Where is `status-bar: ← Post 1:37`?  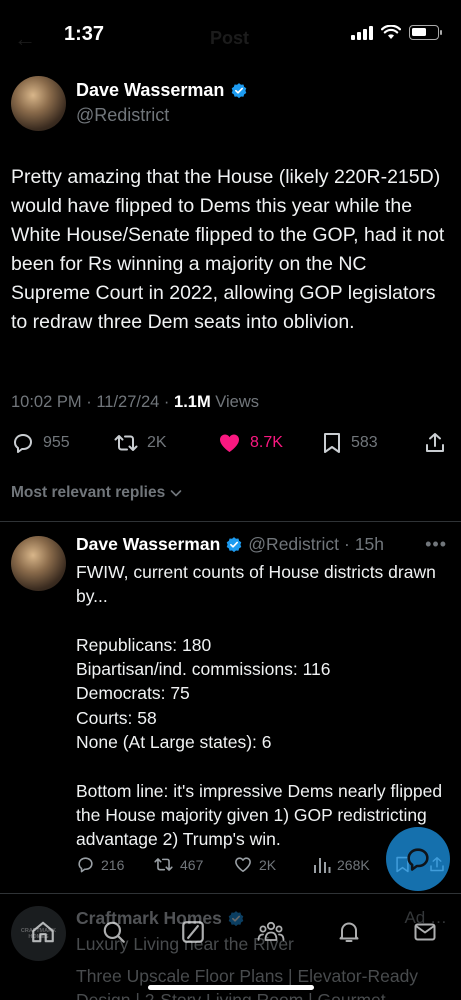
status-bar: ← Post 1:37 is located at coordinates (230, 31).